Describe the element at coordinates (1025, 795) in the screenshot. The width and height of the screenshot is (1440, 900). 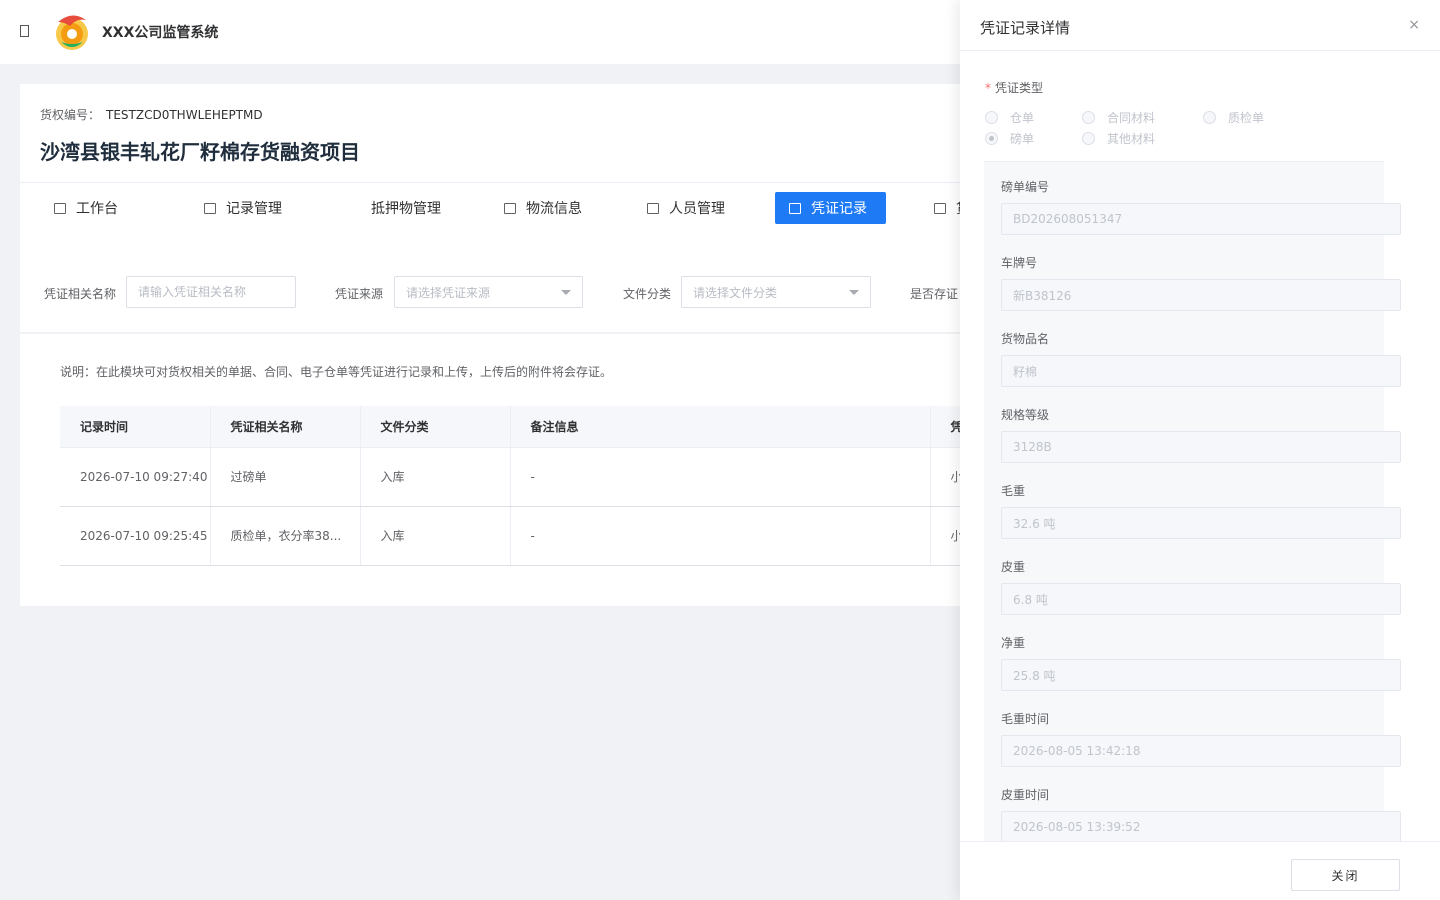
I see `field-label: 皮重时间` at that location.